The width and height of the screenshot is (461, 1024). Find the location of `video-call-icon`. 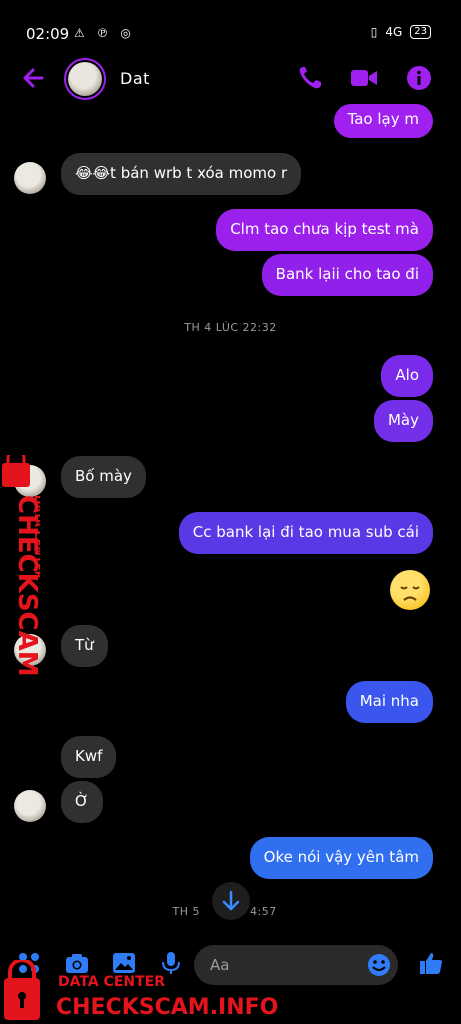

video-call-icon is located at coordinates (364, 78).